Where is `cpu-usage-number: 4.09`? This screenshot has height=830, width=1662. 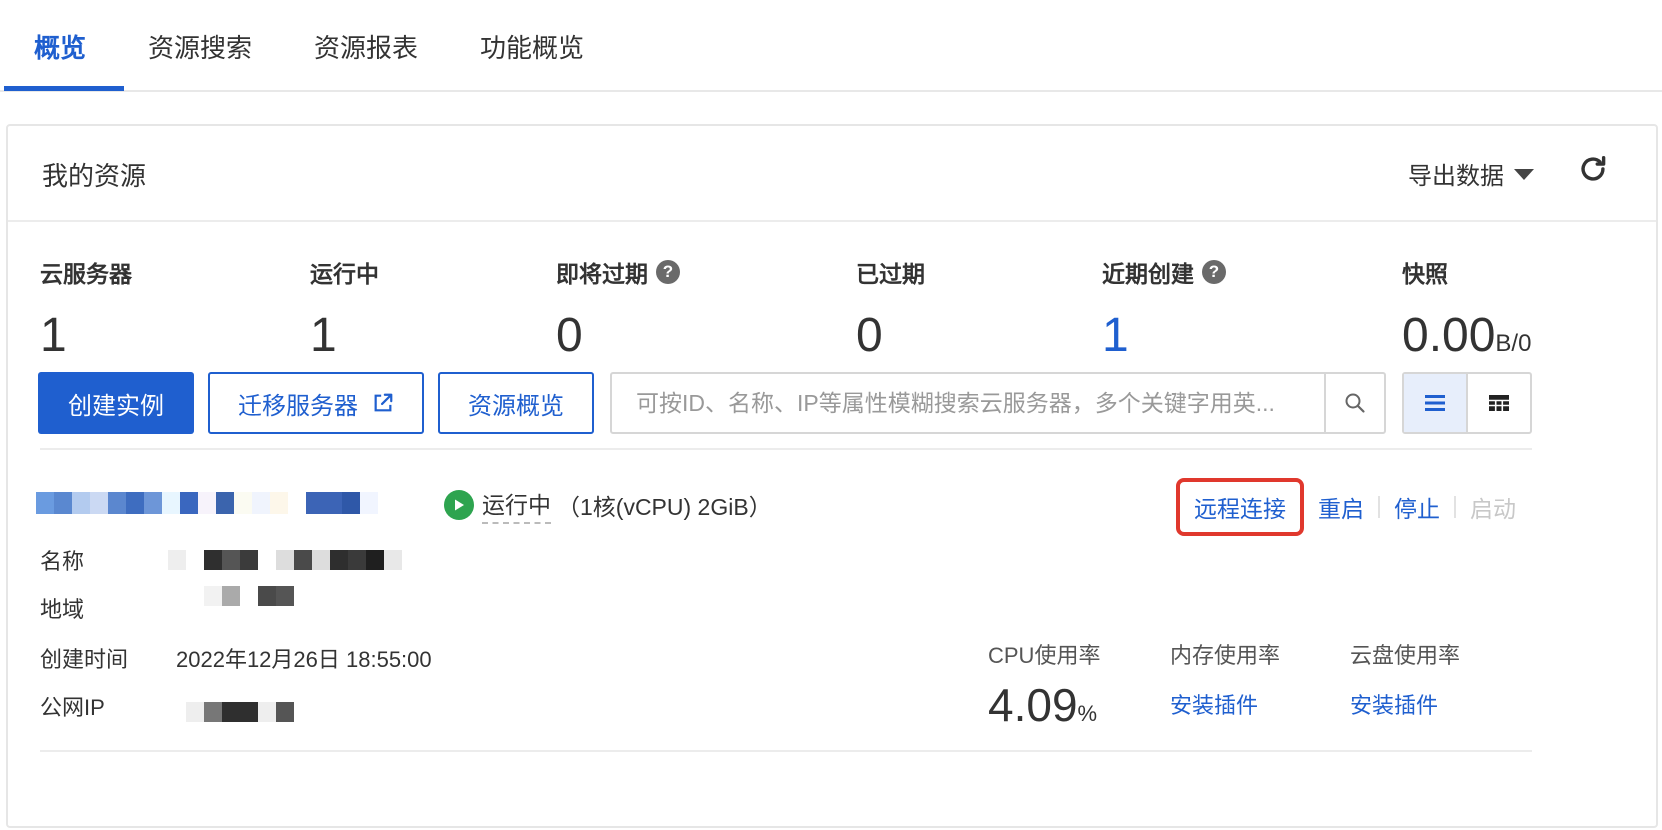
cpu-usage-number: 4.09 is located at coordinates (1033, 705).